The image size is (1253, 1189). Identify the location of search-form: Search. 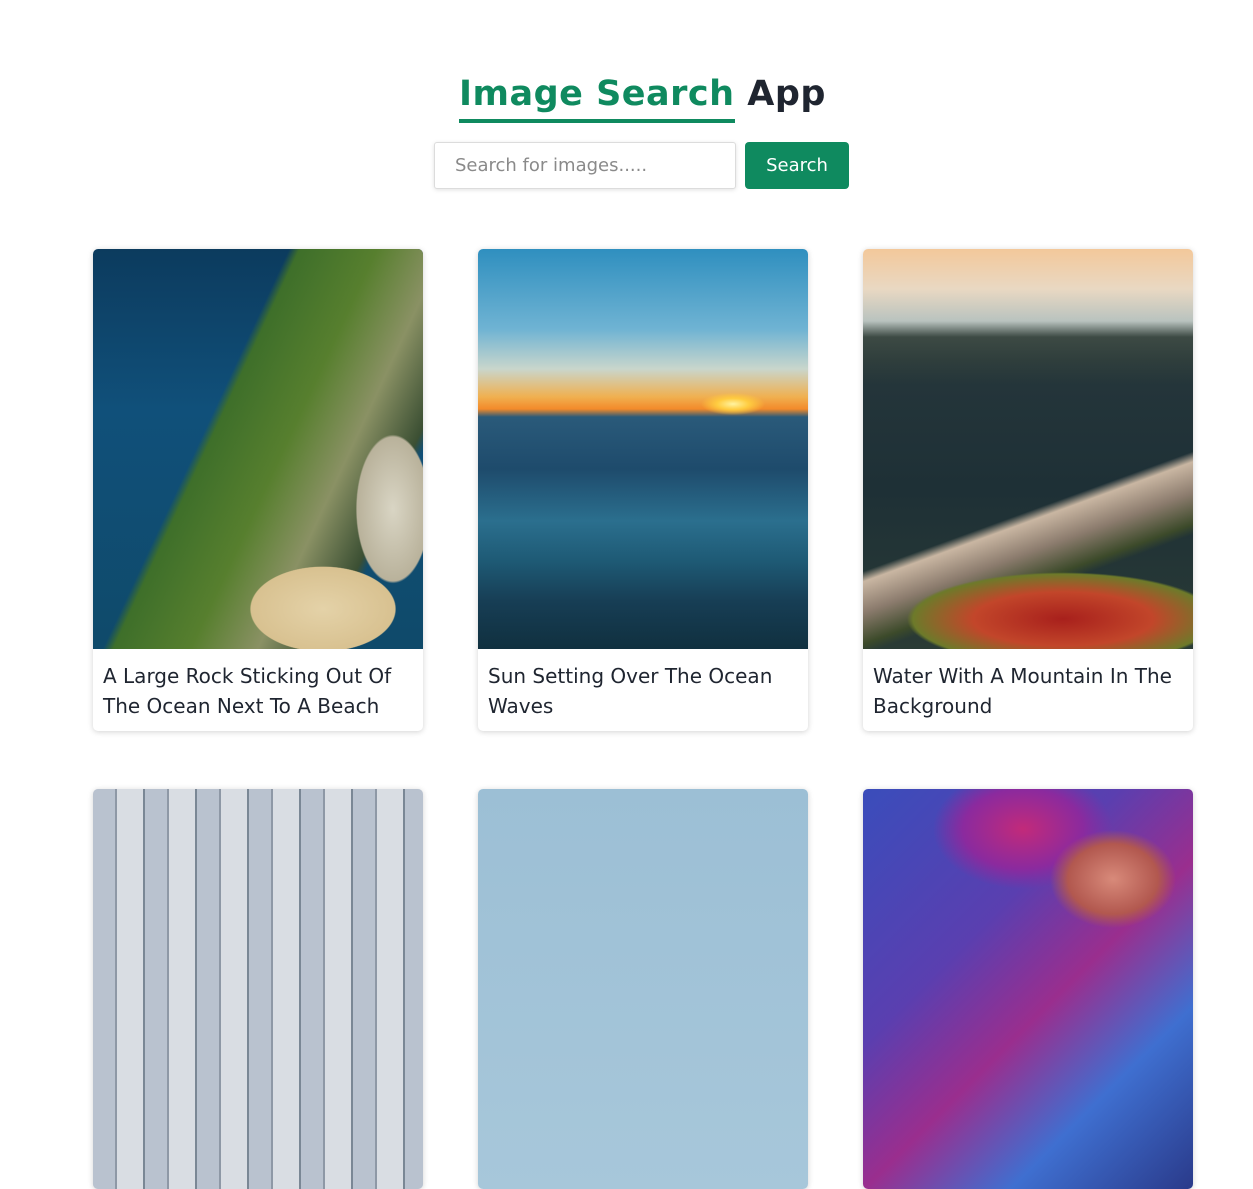
(642, 166).